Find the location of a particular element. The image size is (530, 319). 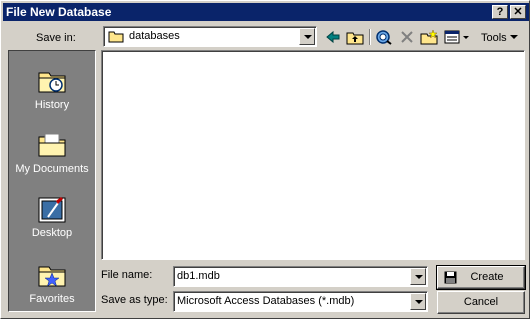

folder-icon is located at coordinates (116, 37).